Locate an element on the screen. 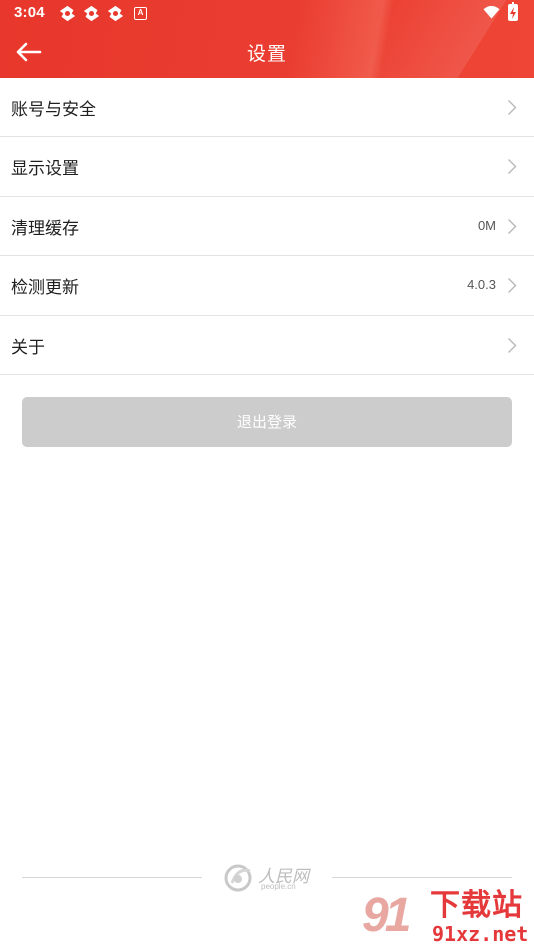 Image resolution: width=534 pixels, height=950 pixels. logout-button: 退出登录 is located at coordinates (267, 422).